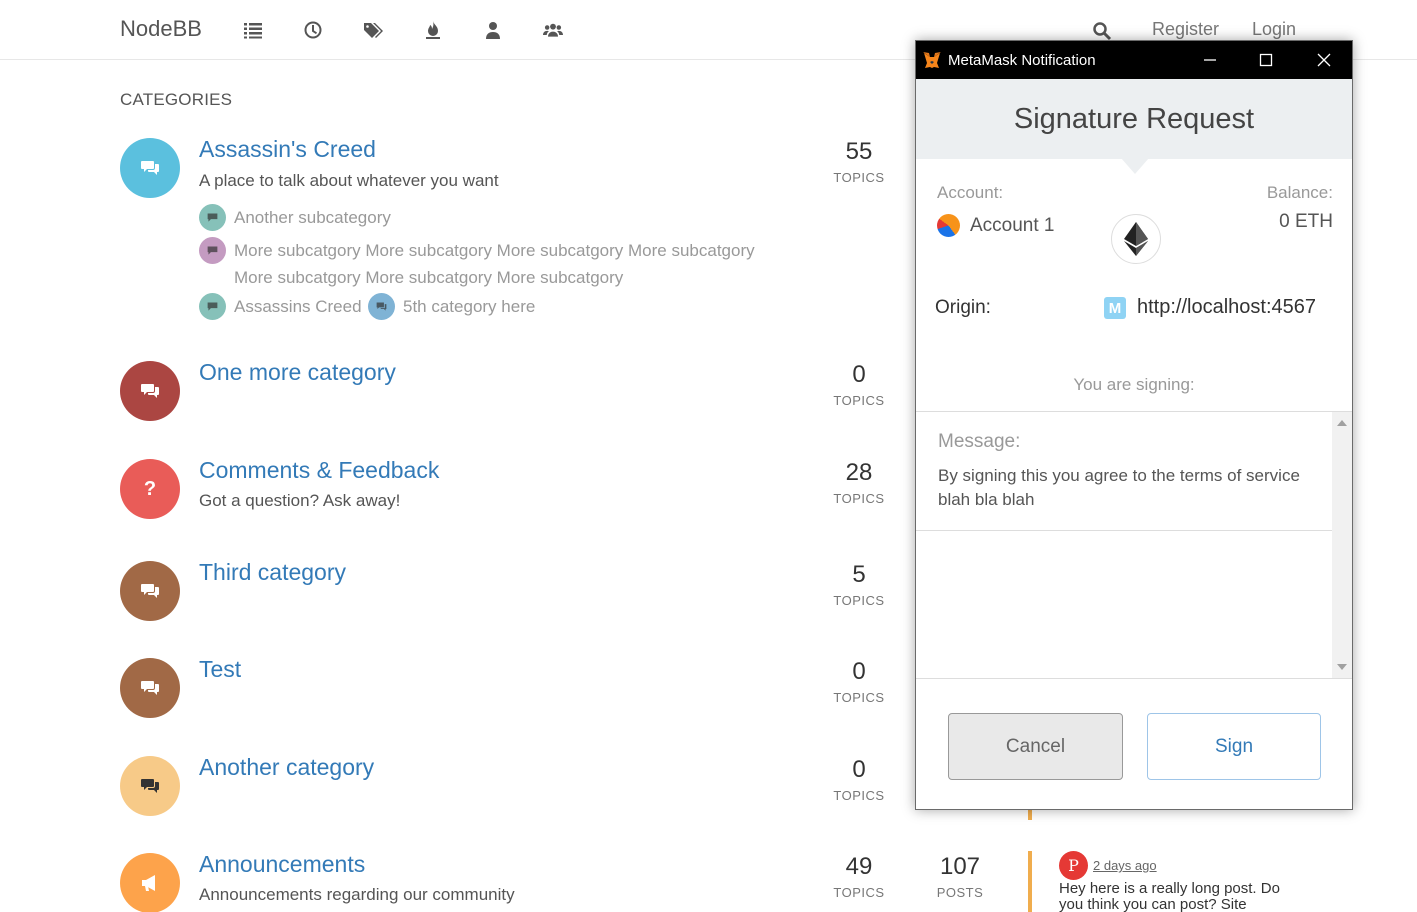  Describe the element at coordinates (1299, 192) in the screenshot. I see `balance-label: Balance:` at that location.